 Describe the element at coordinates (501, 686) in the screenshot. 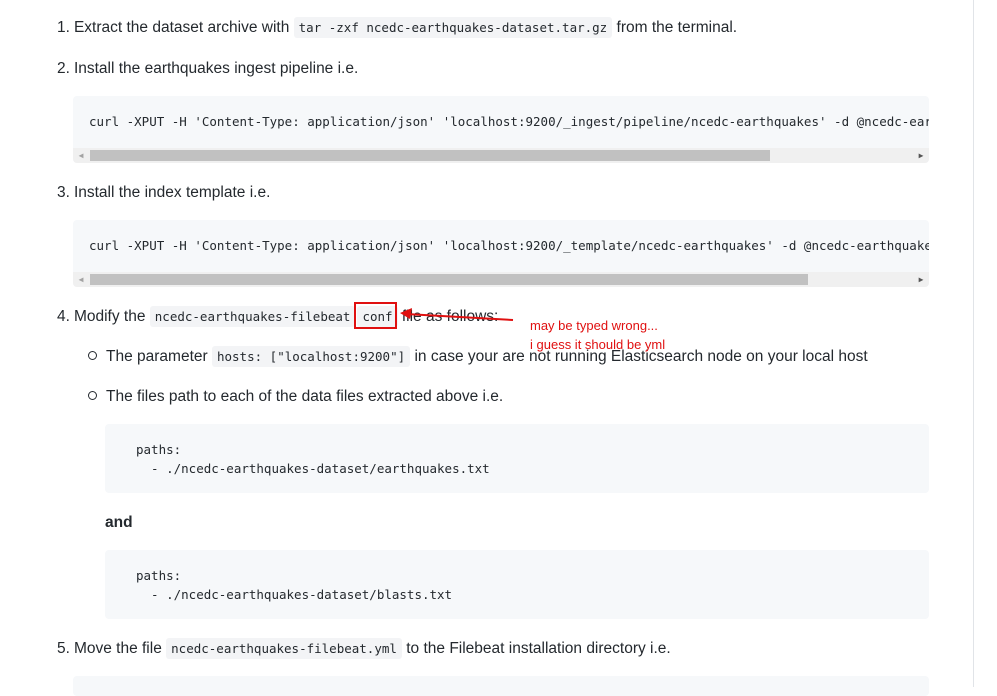

I see `code-block-next` at that location.